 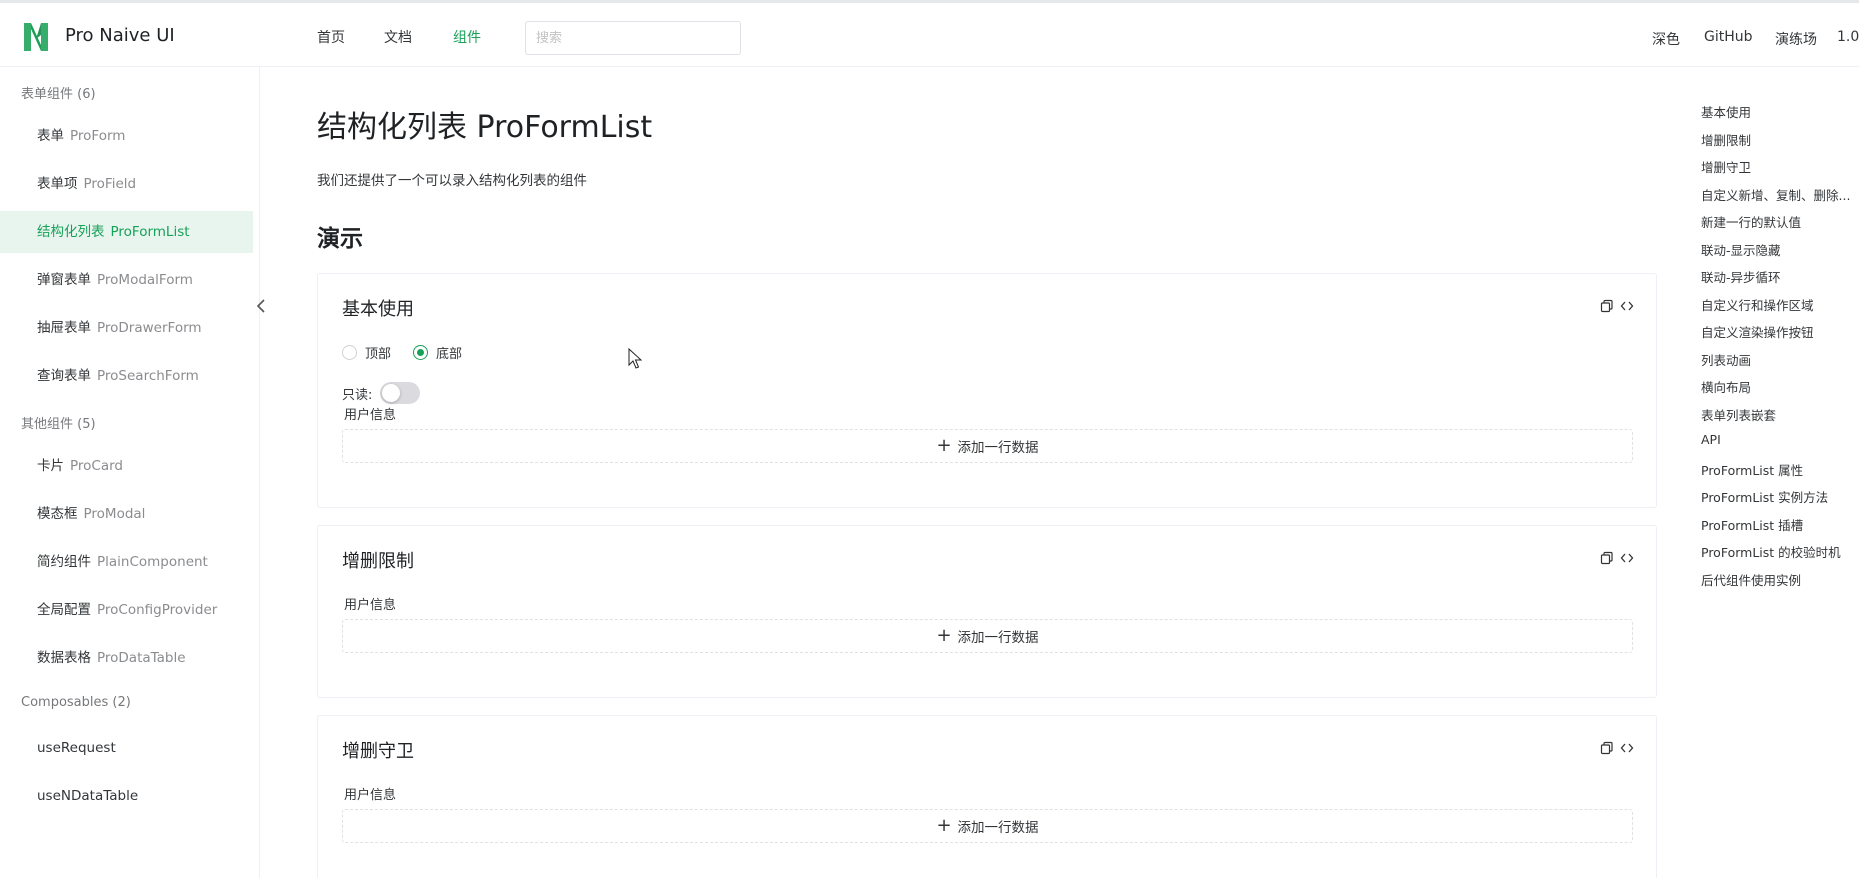 What do you see at coordinates (50, 136) in the screenshot?
I see `sidebar-item-label: 表单` at bounding box center [50, 136].